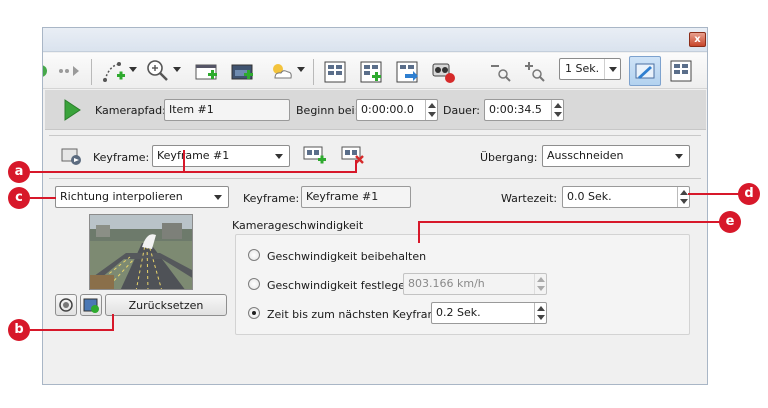 The height and width of the screenshot is (408, 768). Describe the element at coordinates (133, 69) in the screenshot. I see `path-add-dropdown-icon` at that location.